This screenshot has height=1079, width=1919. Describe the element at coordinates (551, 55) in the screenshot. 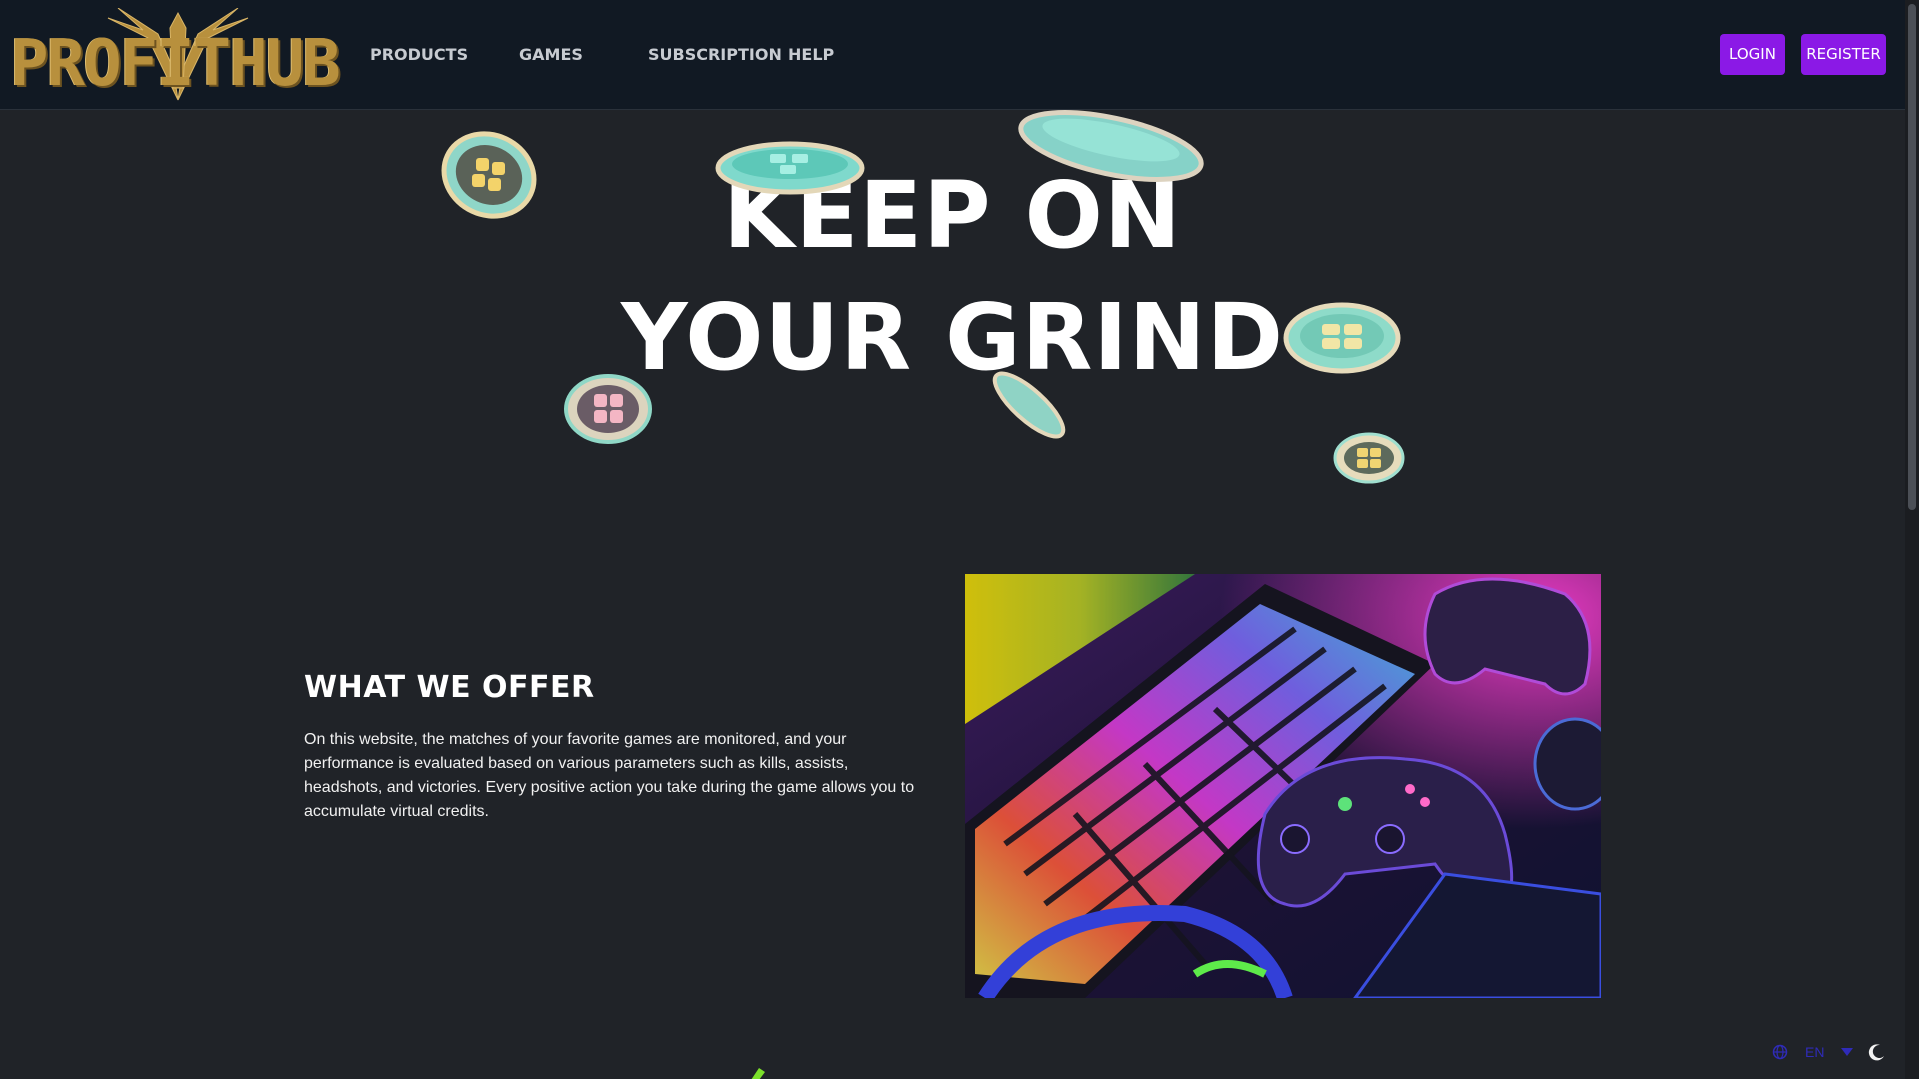

I see `nav-games: GAMES` at that location.